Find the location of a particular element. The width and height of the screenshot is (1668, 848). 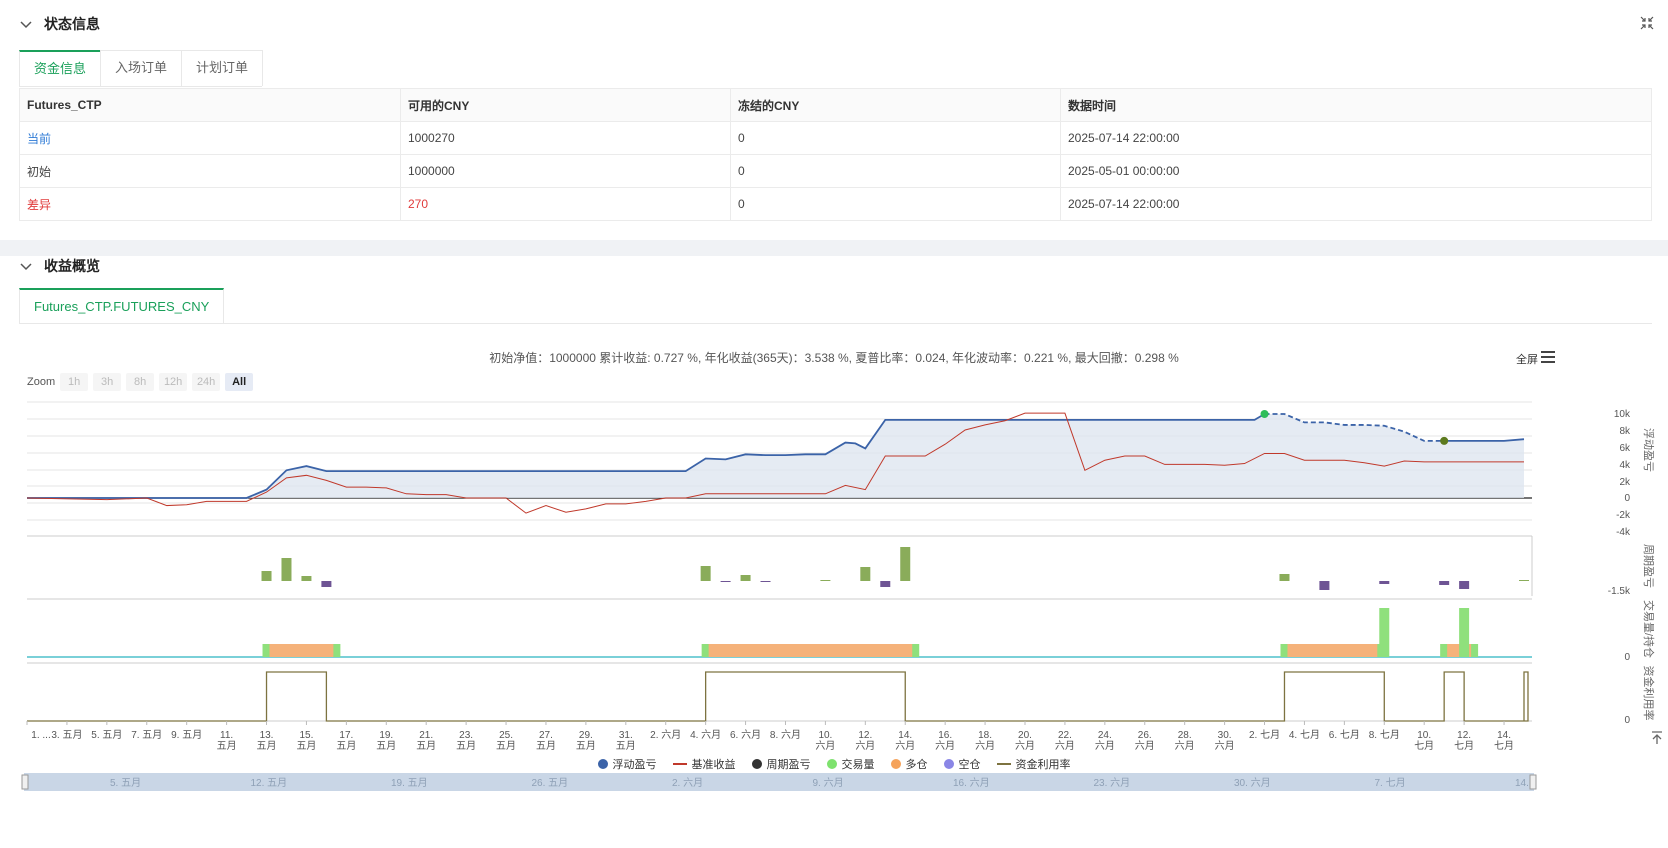

tab-funds: 资金信息 is located at coordinates (60, 68).